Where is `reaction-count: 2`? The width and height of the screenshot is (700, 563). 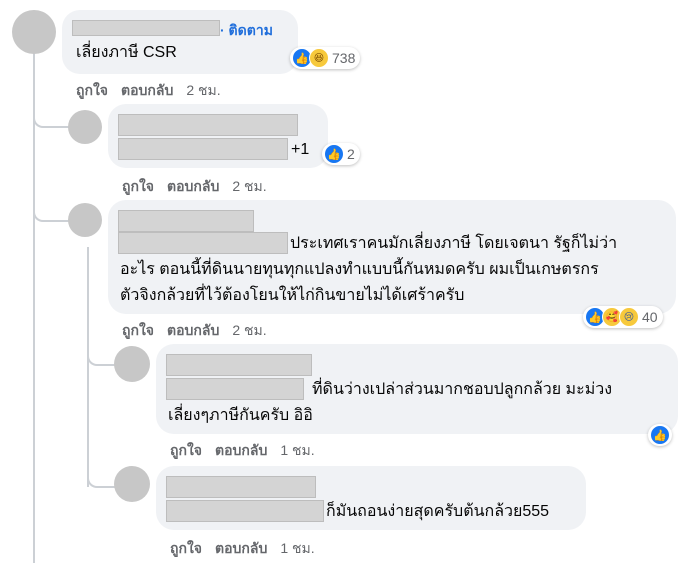 reaction-count: 2 is located at coordinates (351, 154).